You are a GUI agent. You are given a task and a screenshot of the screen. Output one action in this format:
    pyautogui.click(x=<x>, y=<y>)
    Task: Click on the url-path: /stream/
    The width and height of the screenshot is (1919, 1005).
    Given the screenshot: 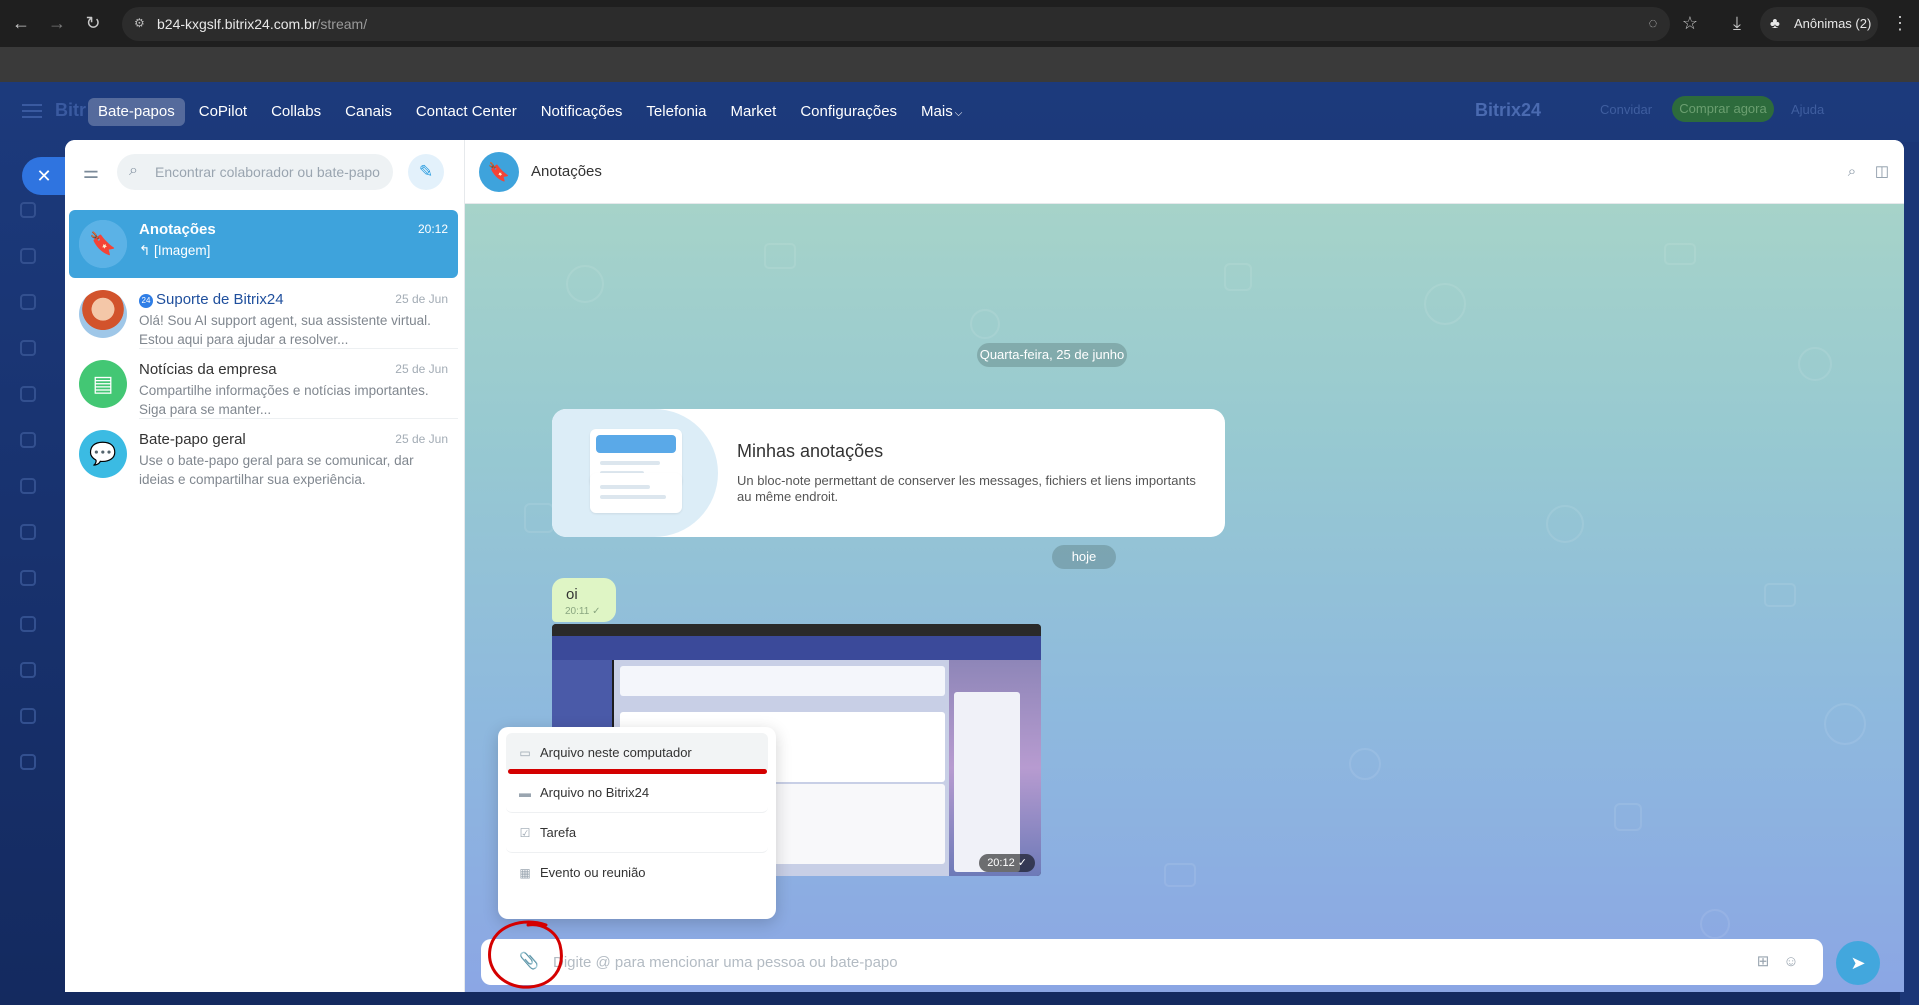 What is the action you would take?
    pyautogui.click(x=342, y=24)
    